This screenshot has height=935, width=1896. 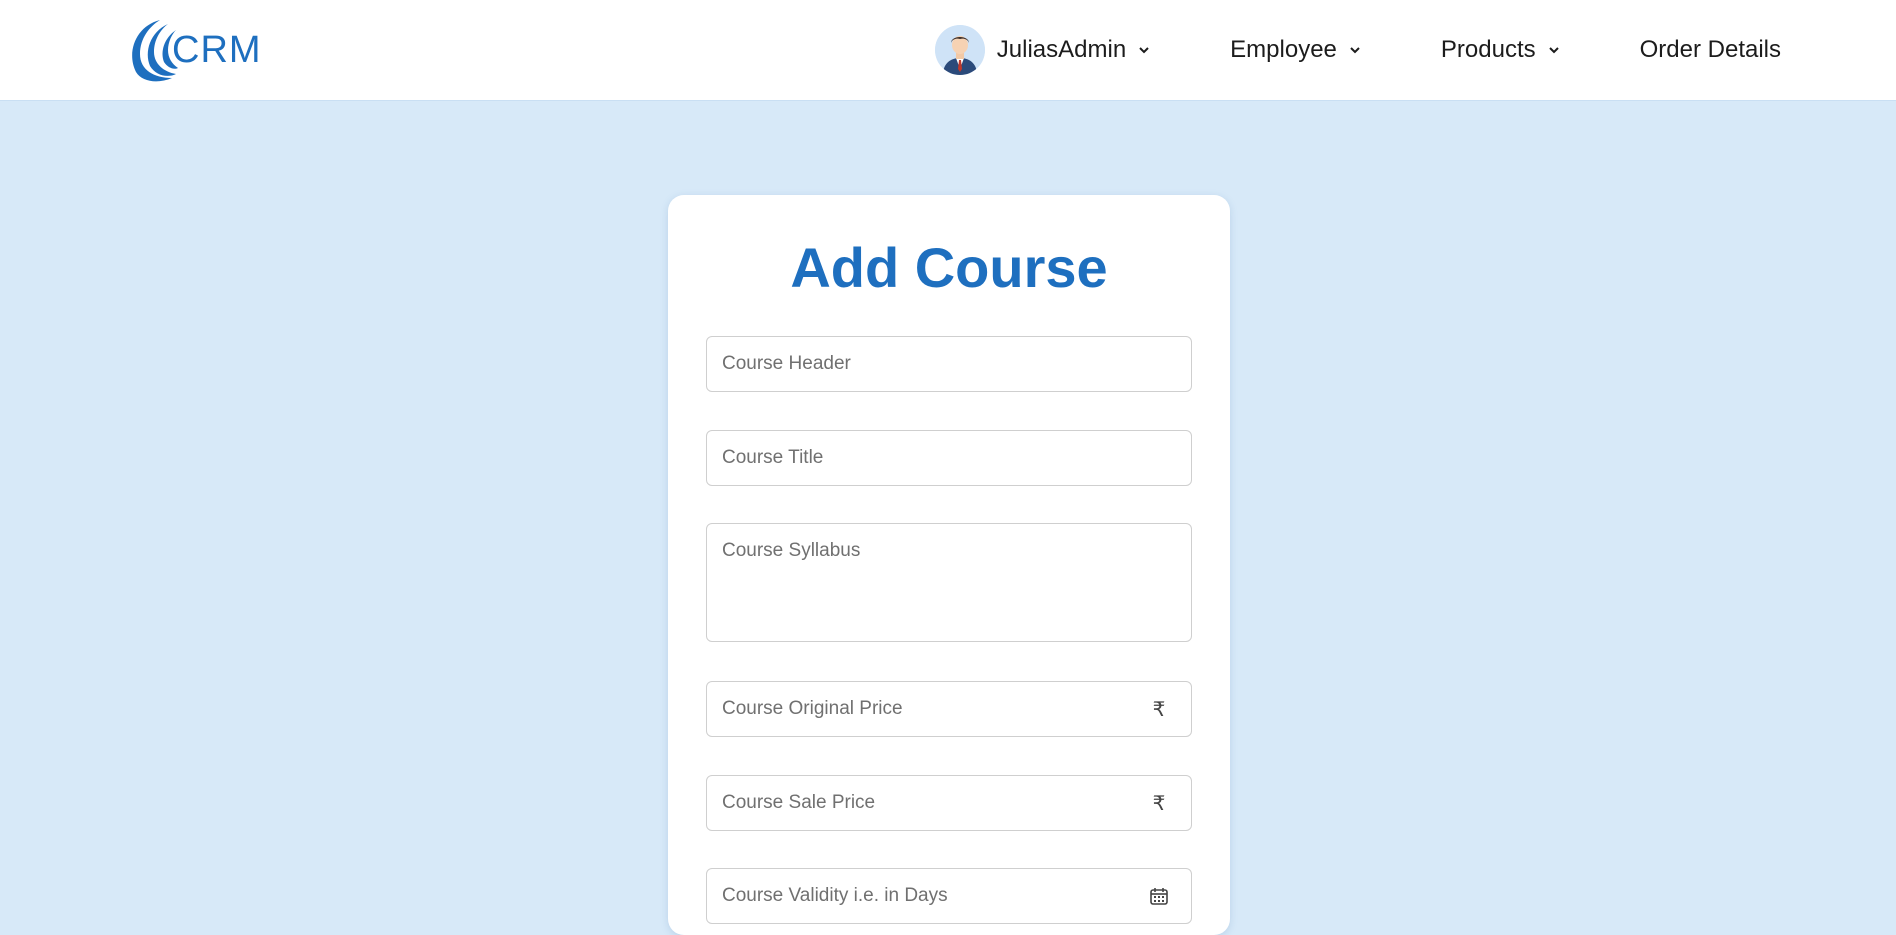 I want to click on course-header-input, so click(x=949, y=364).